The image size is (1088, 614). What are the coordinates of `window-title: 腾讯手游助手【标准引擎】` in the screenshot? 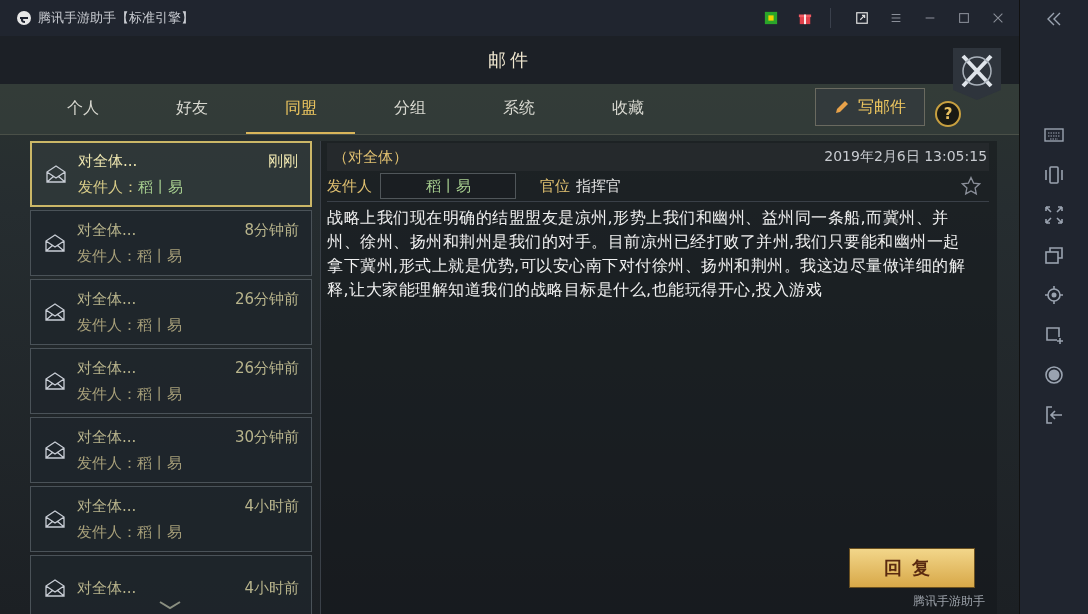 It's located at (116, 18).